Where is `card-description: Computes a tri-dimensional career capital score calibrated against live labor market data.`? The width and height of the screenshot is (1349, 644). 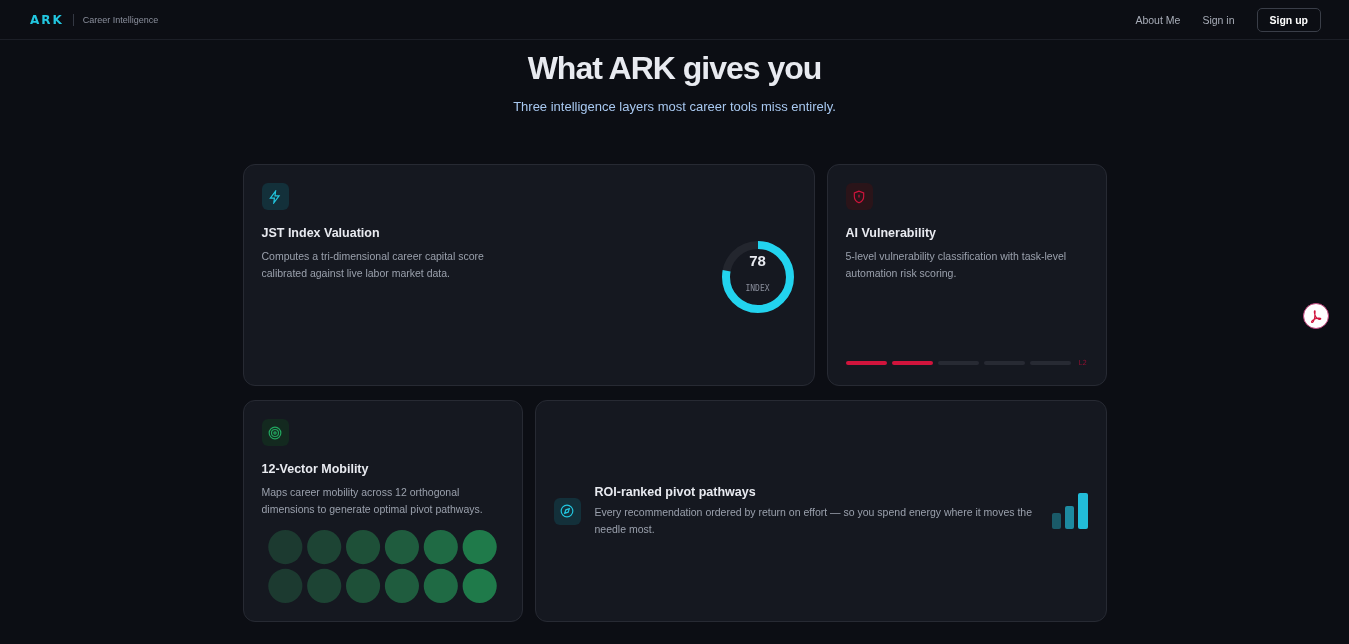 card-description: Computes a tri-dimensional career capital score calibrated against live labor market data. is located at coordinates (373, 265).